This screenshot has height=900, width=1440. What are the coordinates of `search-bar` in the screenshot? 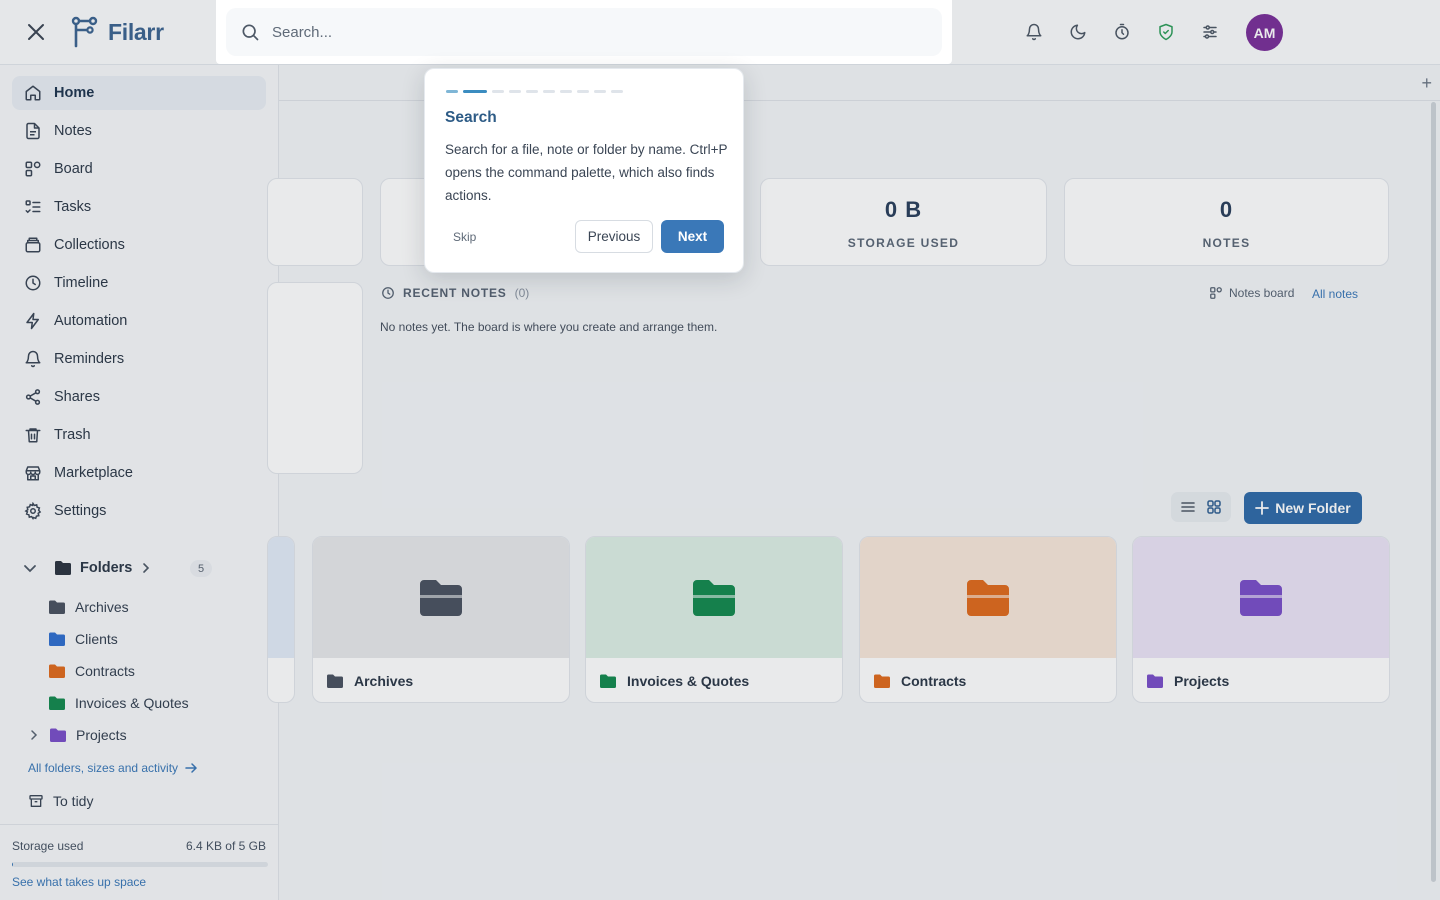 It's located at (584, 32).